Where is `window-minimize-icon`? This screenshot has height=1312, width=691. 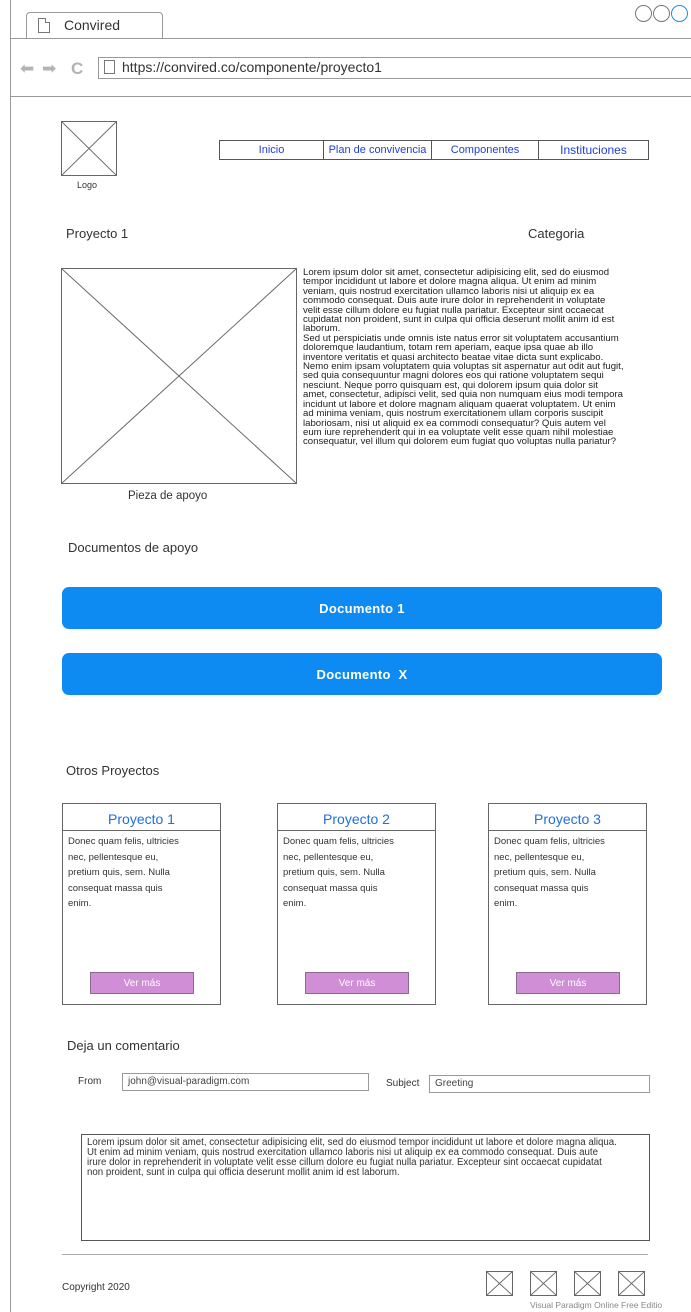
window-minimize-icon is located at coordinates (643, 13).